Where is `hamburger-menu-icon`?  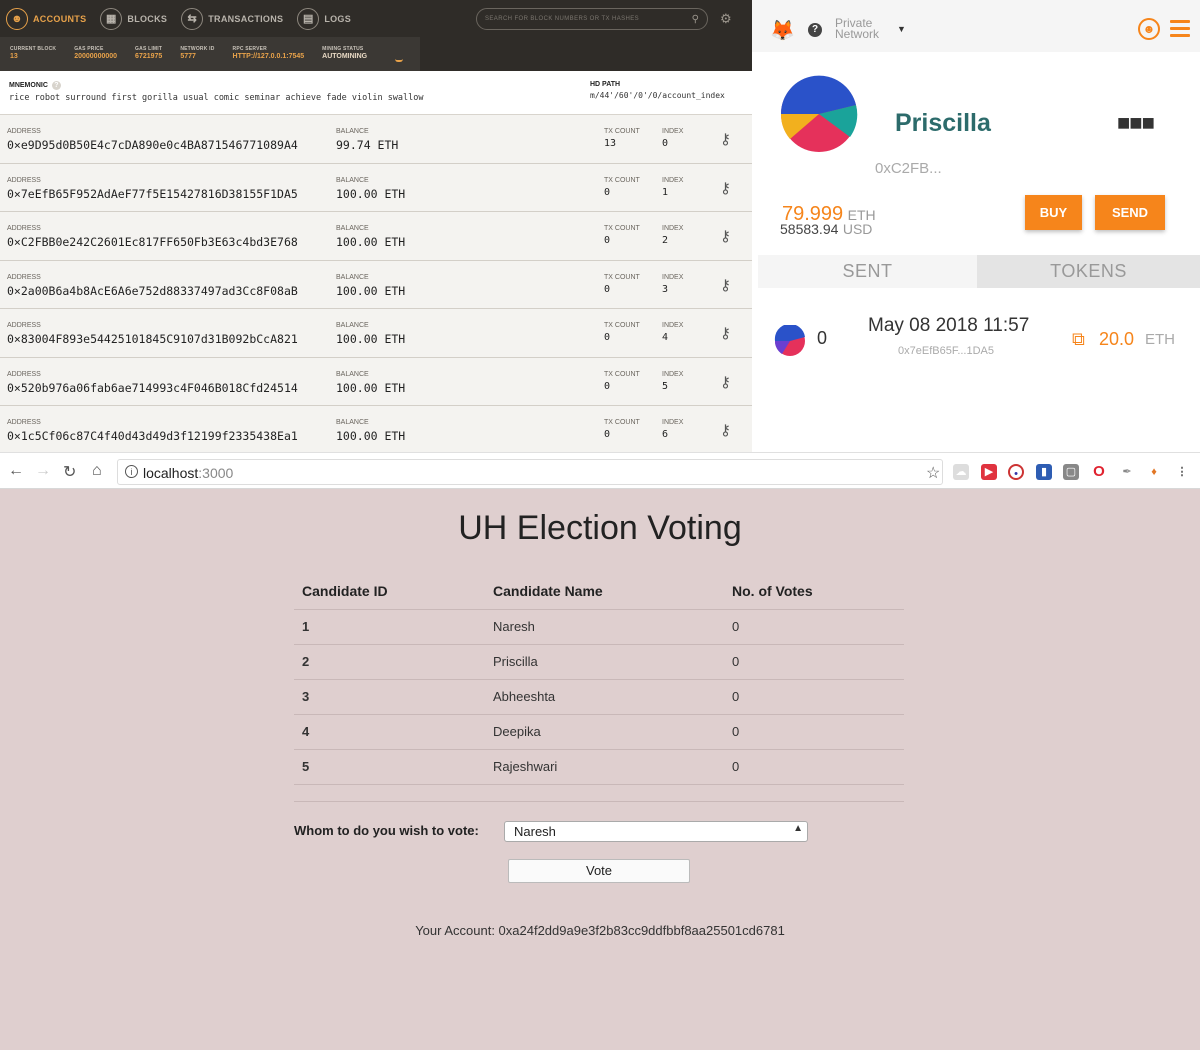 hamburger-menu-icon is located at coordinates (1180, 30).